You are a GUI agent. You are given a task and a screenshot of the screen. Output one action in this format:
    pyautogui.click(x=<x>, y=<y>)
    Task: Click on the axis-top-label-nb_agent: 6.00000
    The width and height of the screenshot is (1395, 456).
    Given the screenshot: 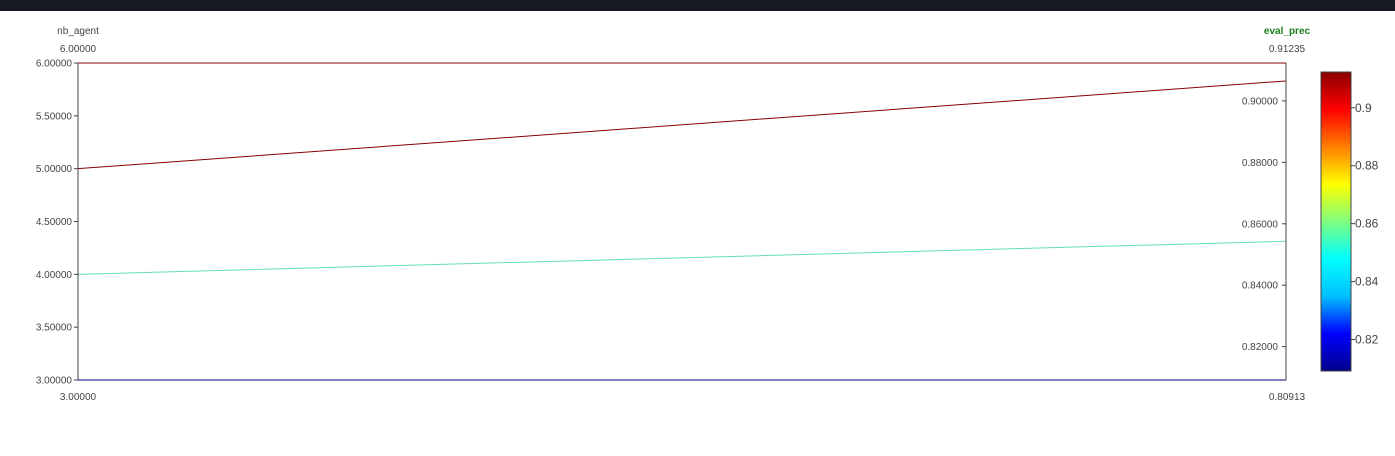 What is the action you would take?
    pyautogui.click(x=78, y=49)
    